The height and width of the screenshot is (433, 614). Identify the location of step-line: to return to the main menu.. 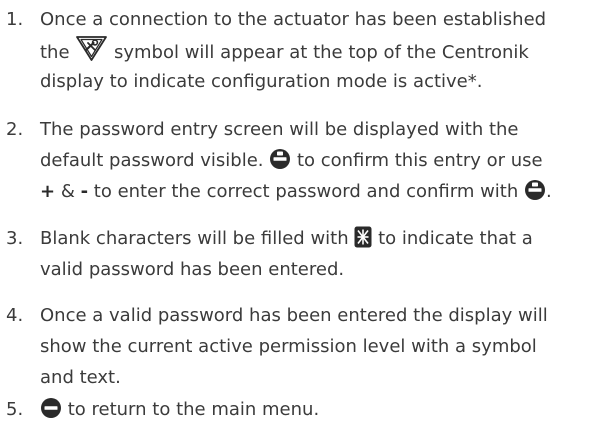
(327, 409).